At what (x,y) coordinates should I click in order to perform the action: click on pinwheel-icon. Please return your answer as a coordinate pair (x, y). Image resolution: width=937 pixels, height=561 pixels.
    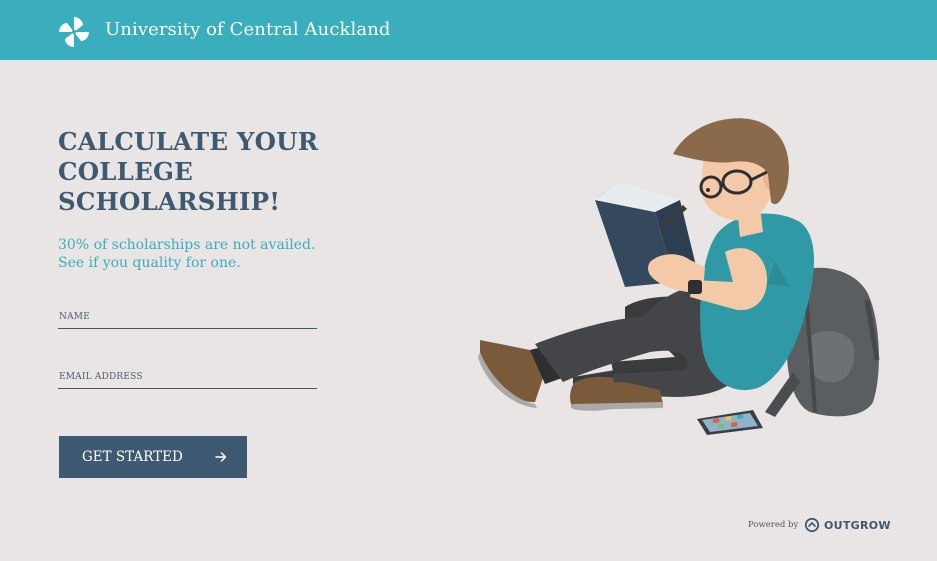
    Looking at the image, I should click on (74, 32).